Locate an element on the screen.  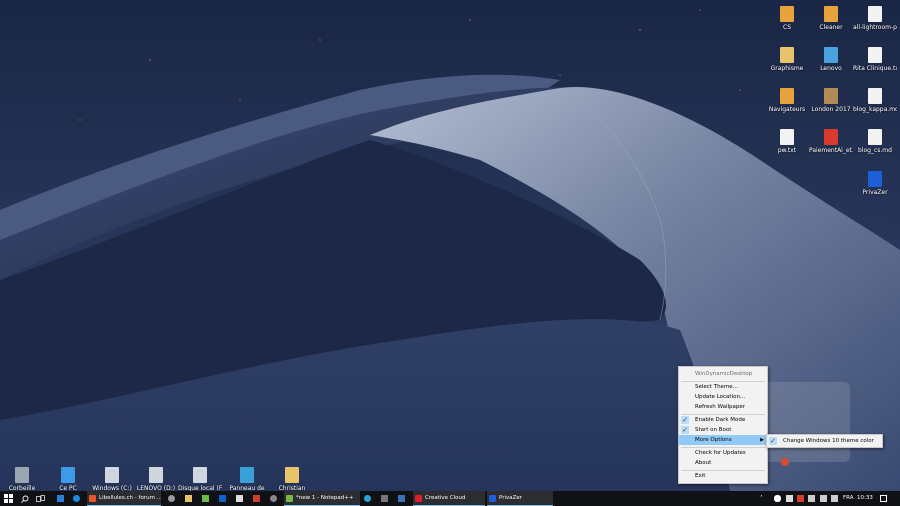
network-wifi-icon is located at coordinates (834, 498).